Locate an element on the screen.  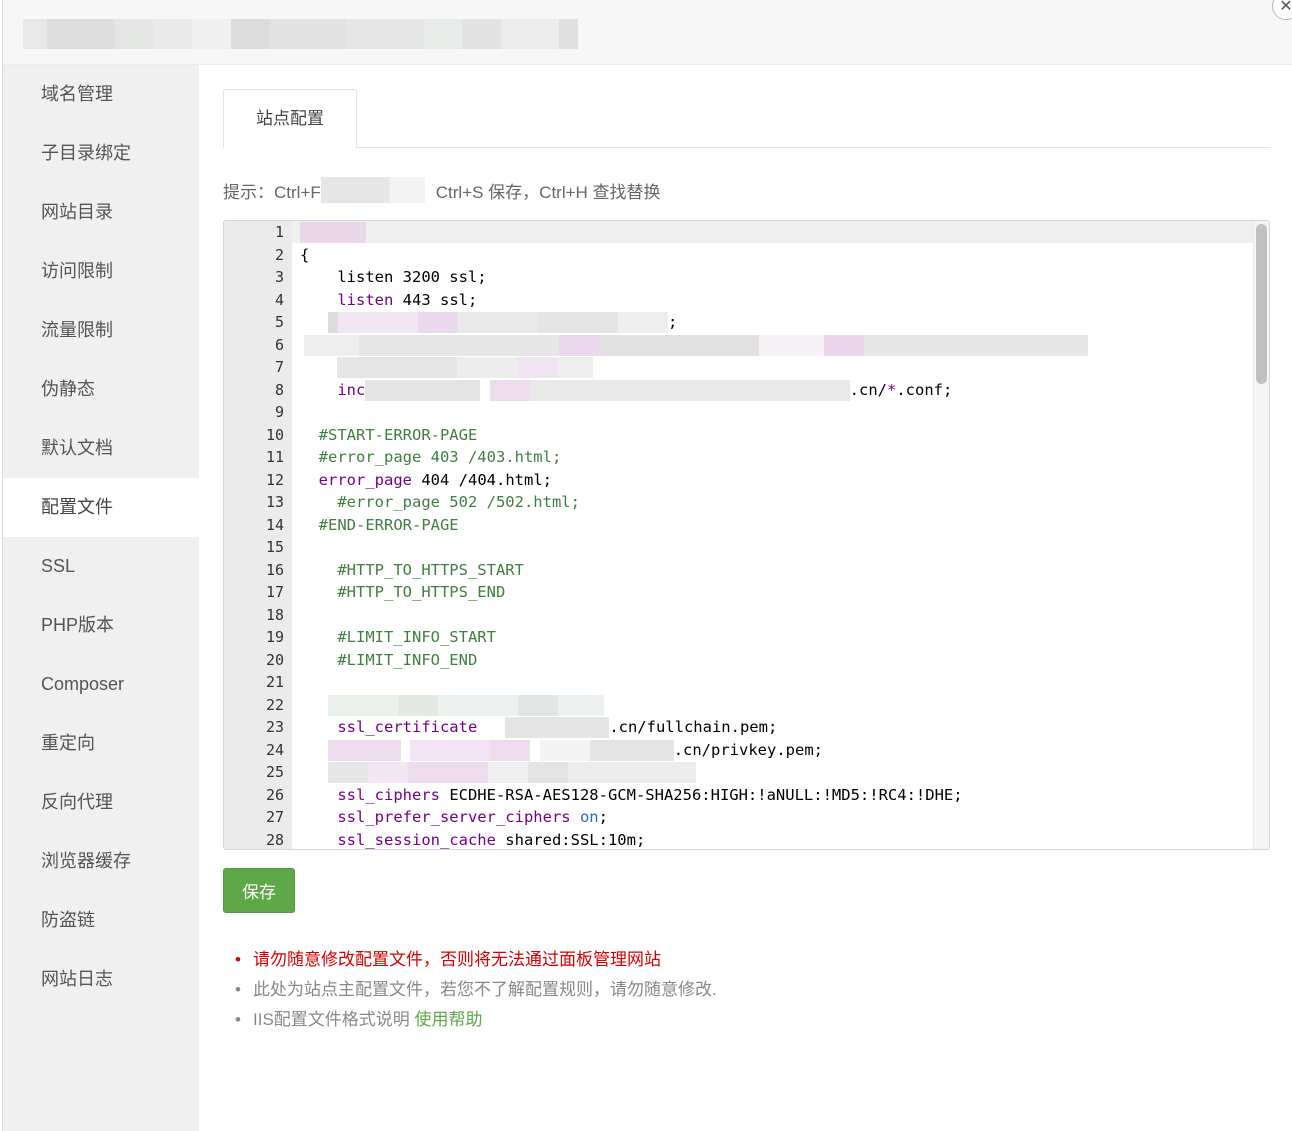
code-line: 14 #END-ERROR-PAGE is located at coordinates (739, 525).